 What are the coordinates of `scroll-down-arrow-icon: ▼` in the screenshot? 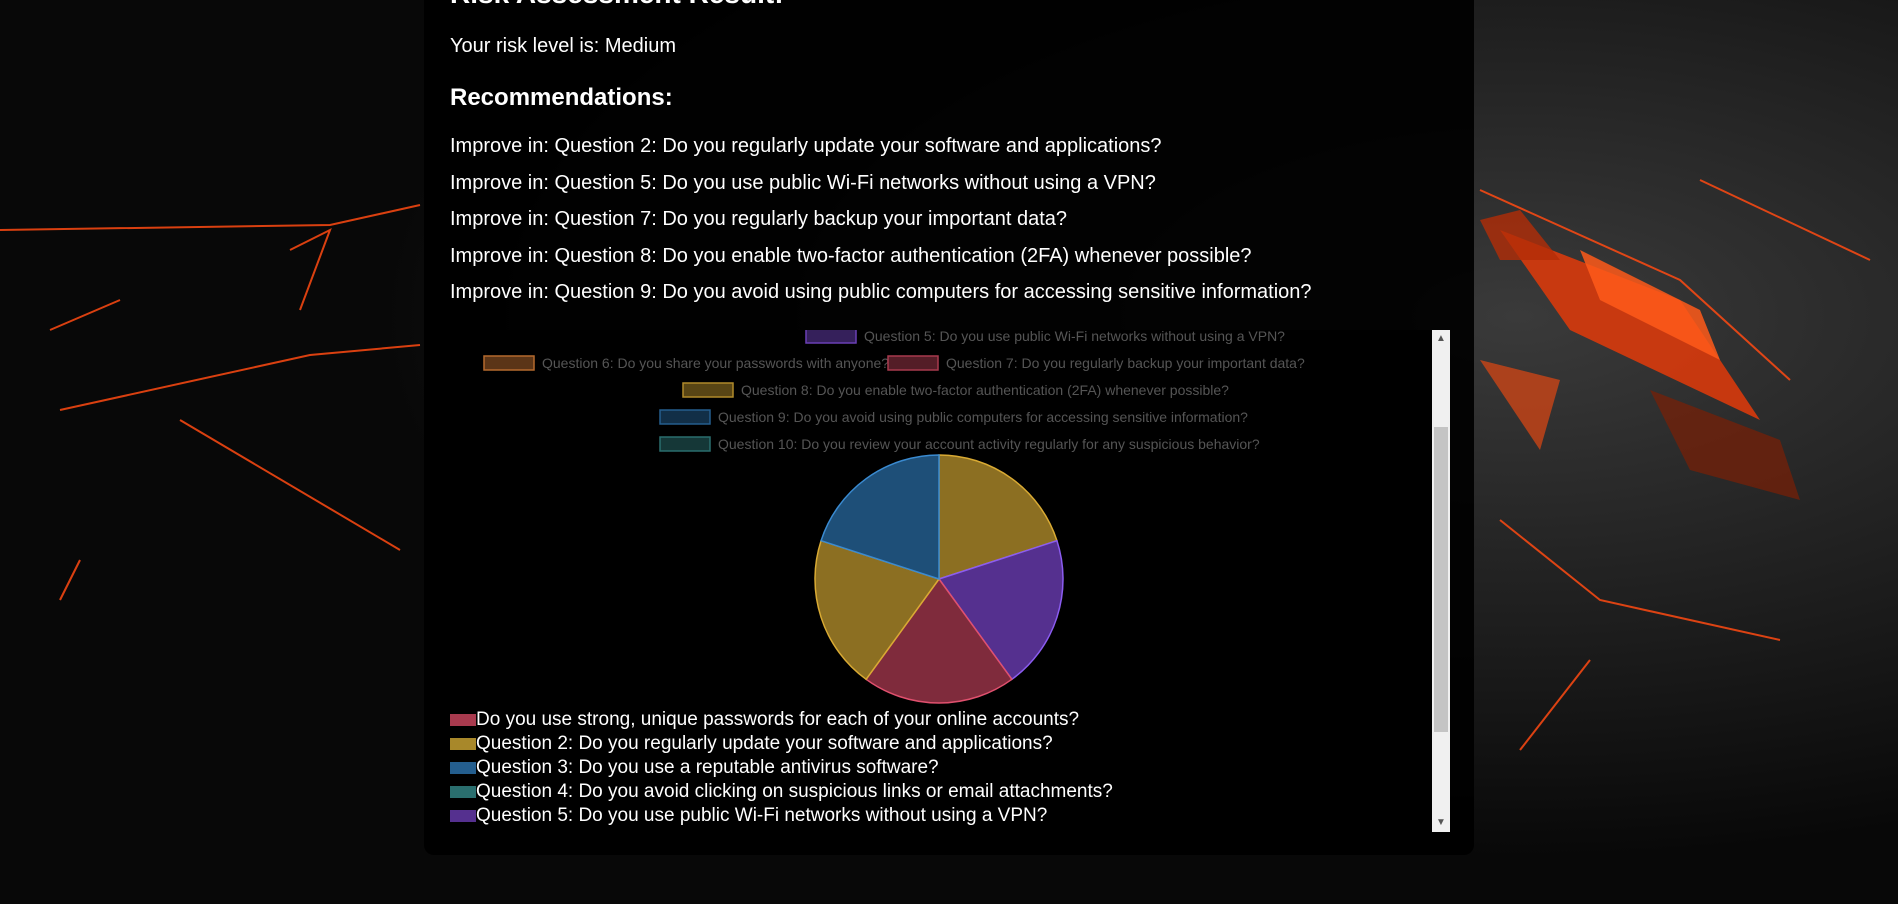 It's located at (1441, 823).